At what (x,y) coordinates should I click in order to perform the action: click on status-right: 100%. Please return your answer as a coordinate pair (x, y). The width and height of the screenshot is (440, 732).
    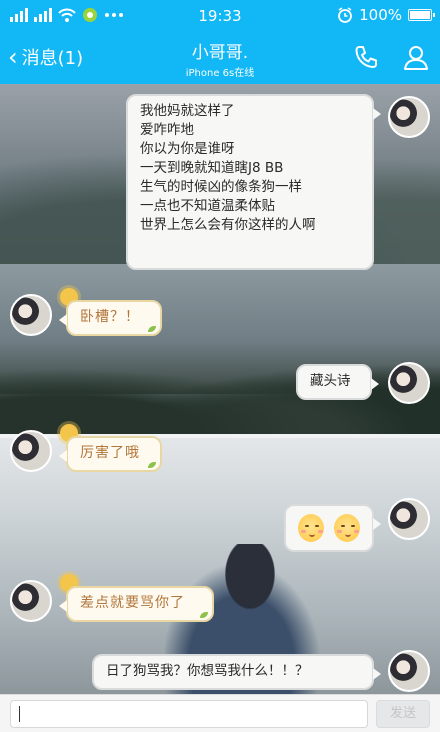
    Looking at the image, I should click on (386, 15).